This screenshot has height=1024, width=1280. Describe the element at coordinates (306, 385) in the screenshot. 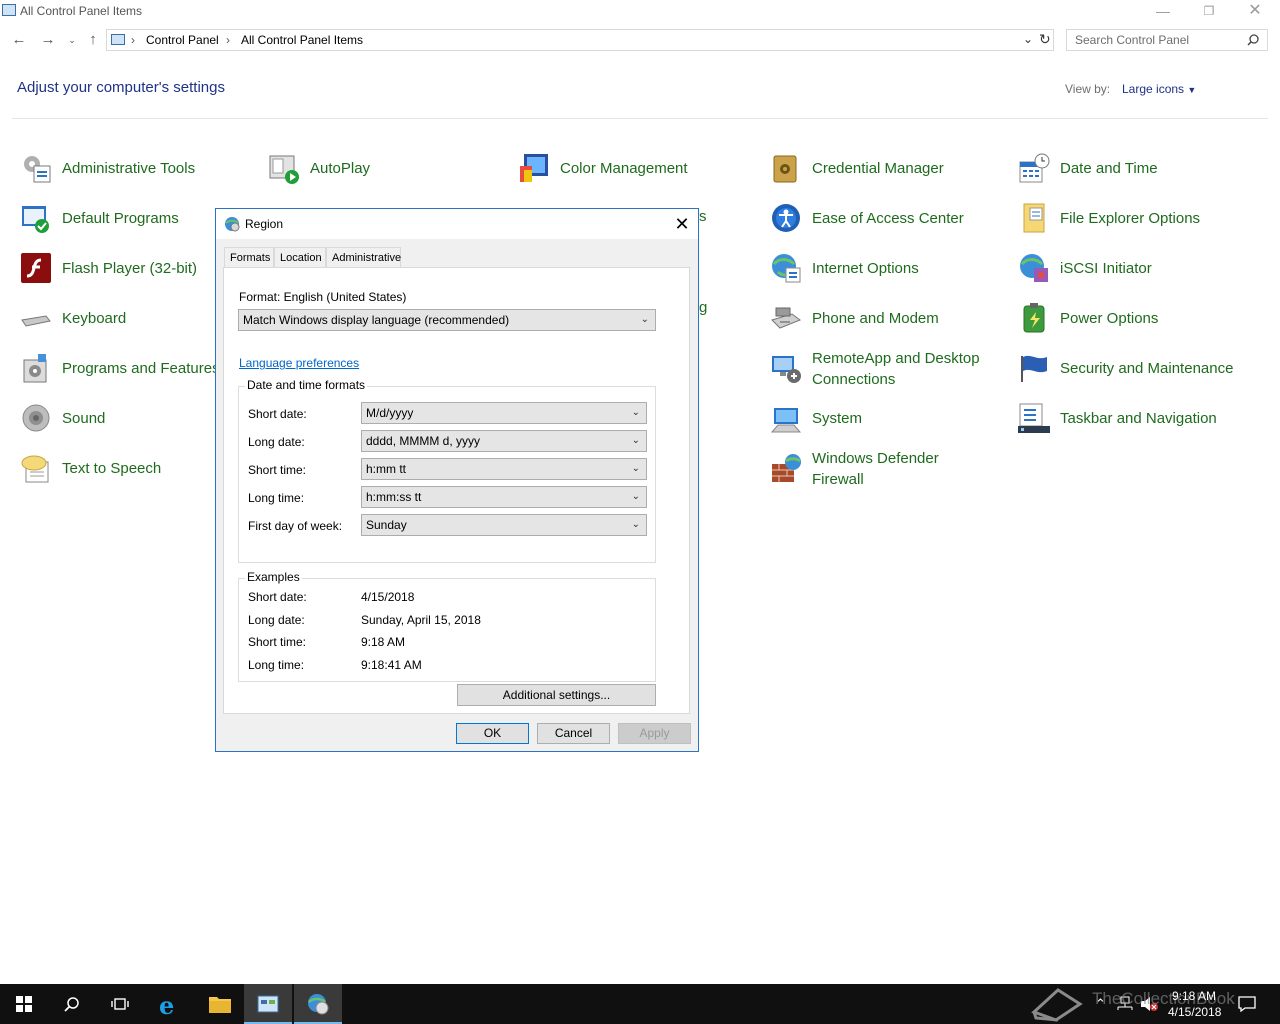

I see `group-caption: Date and time formats` at that location.